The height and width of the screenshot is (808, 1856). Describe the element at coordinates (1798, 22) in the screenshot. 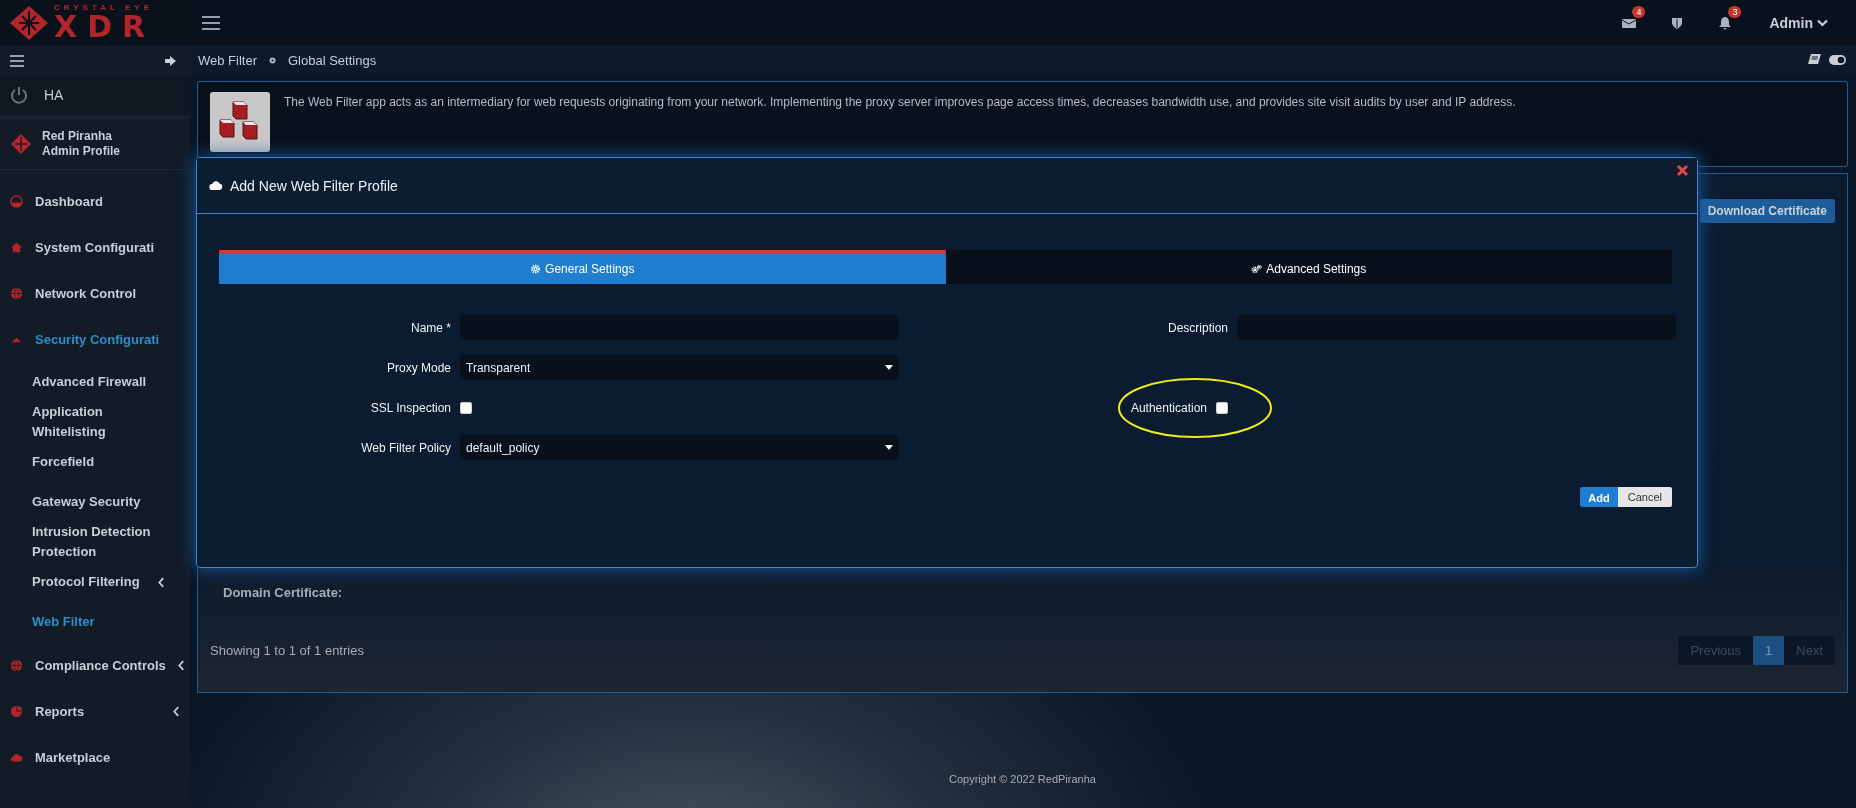

I see `user-menu: Admin` at that location.